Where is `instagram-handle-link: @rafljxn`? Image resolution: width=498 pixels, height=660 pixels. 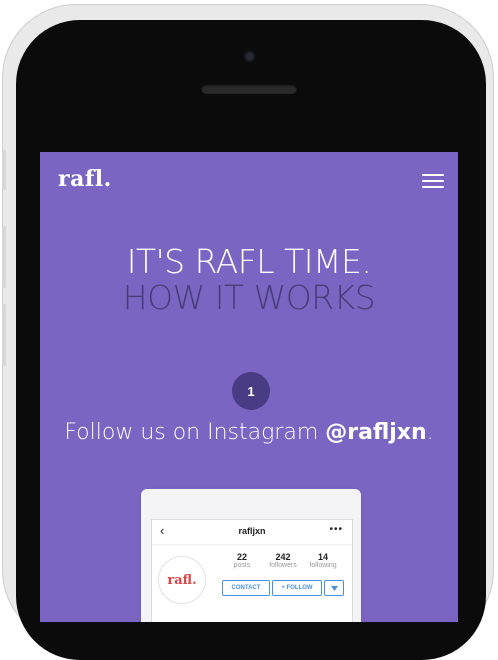
instagram-handle-link: @rafljxn is located at coordinates (375, 432).